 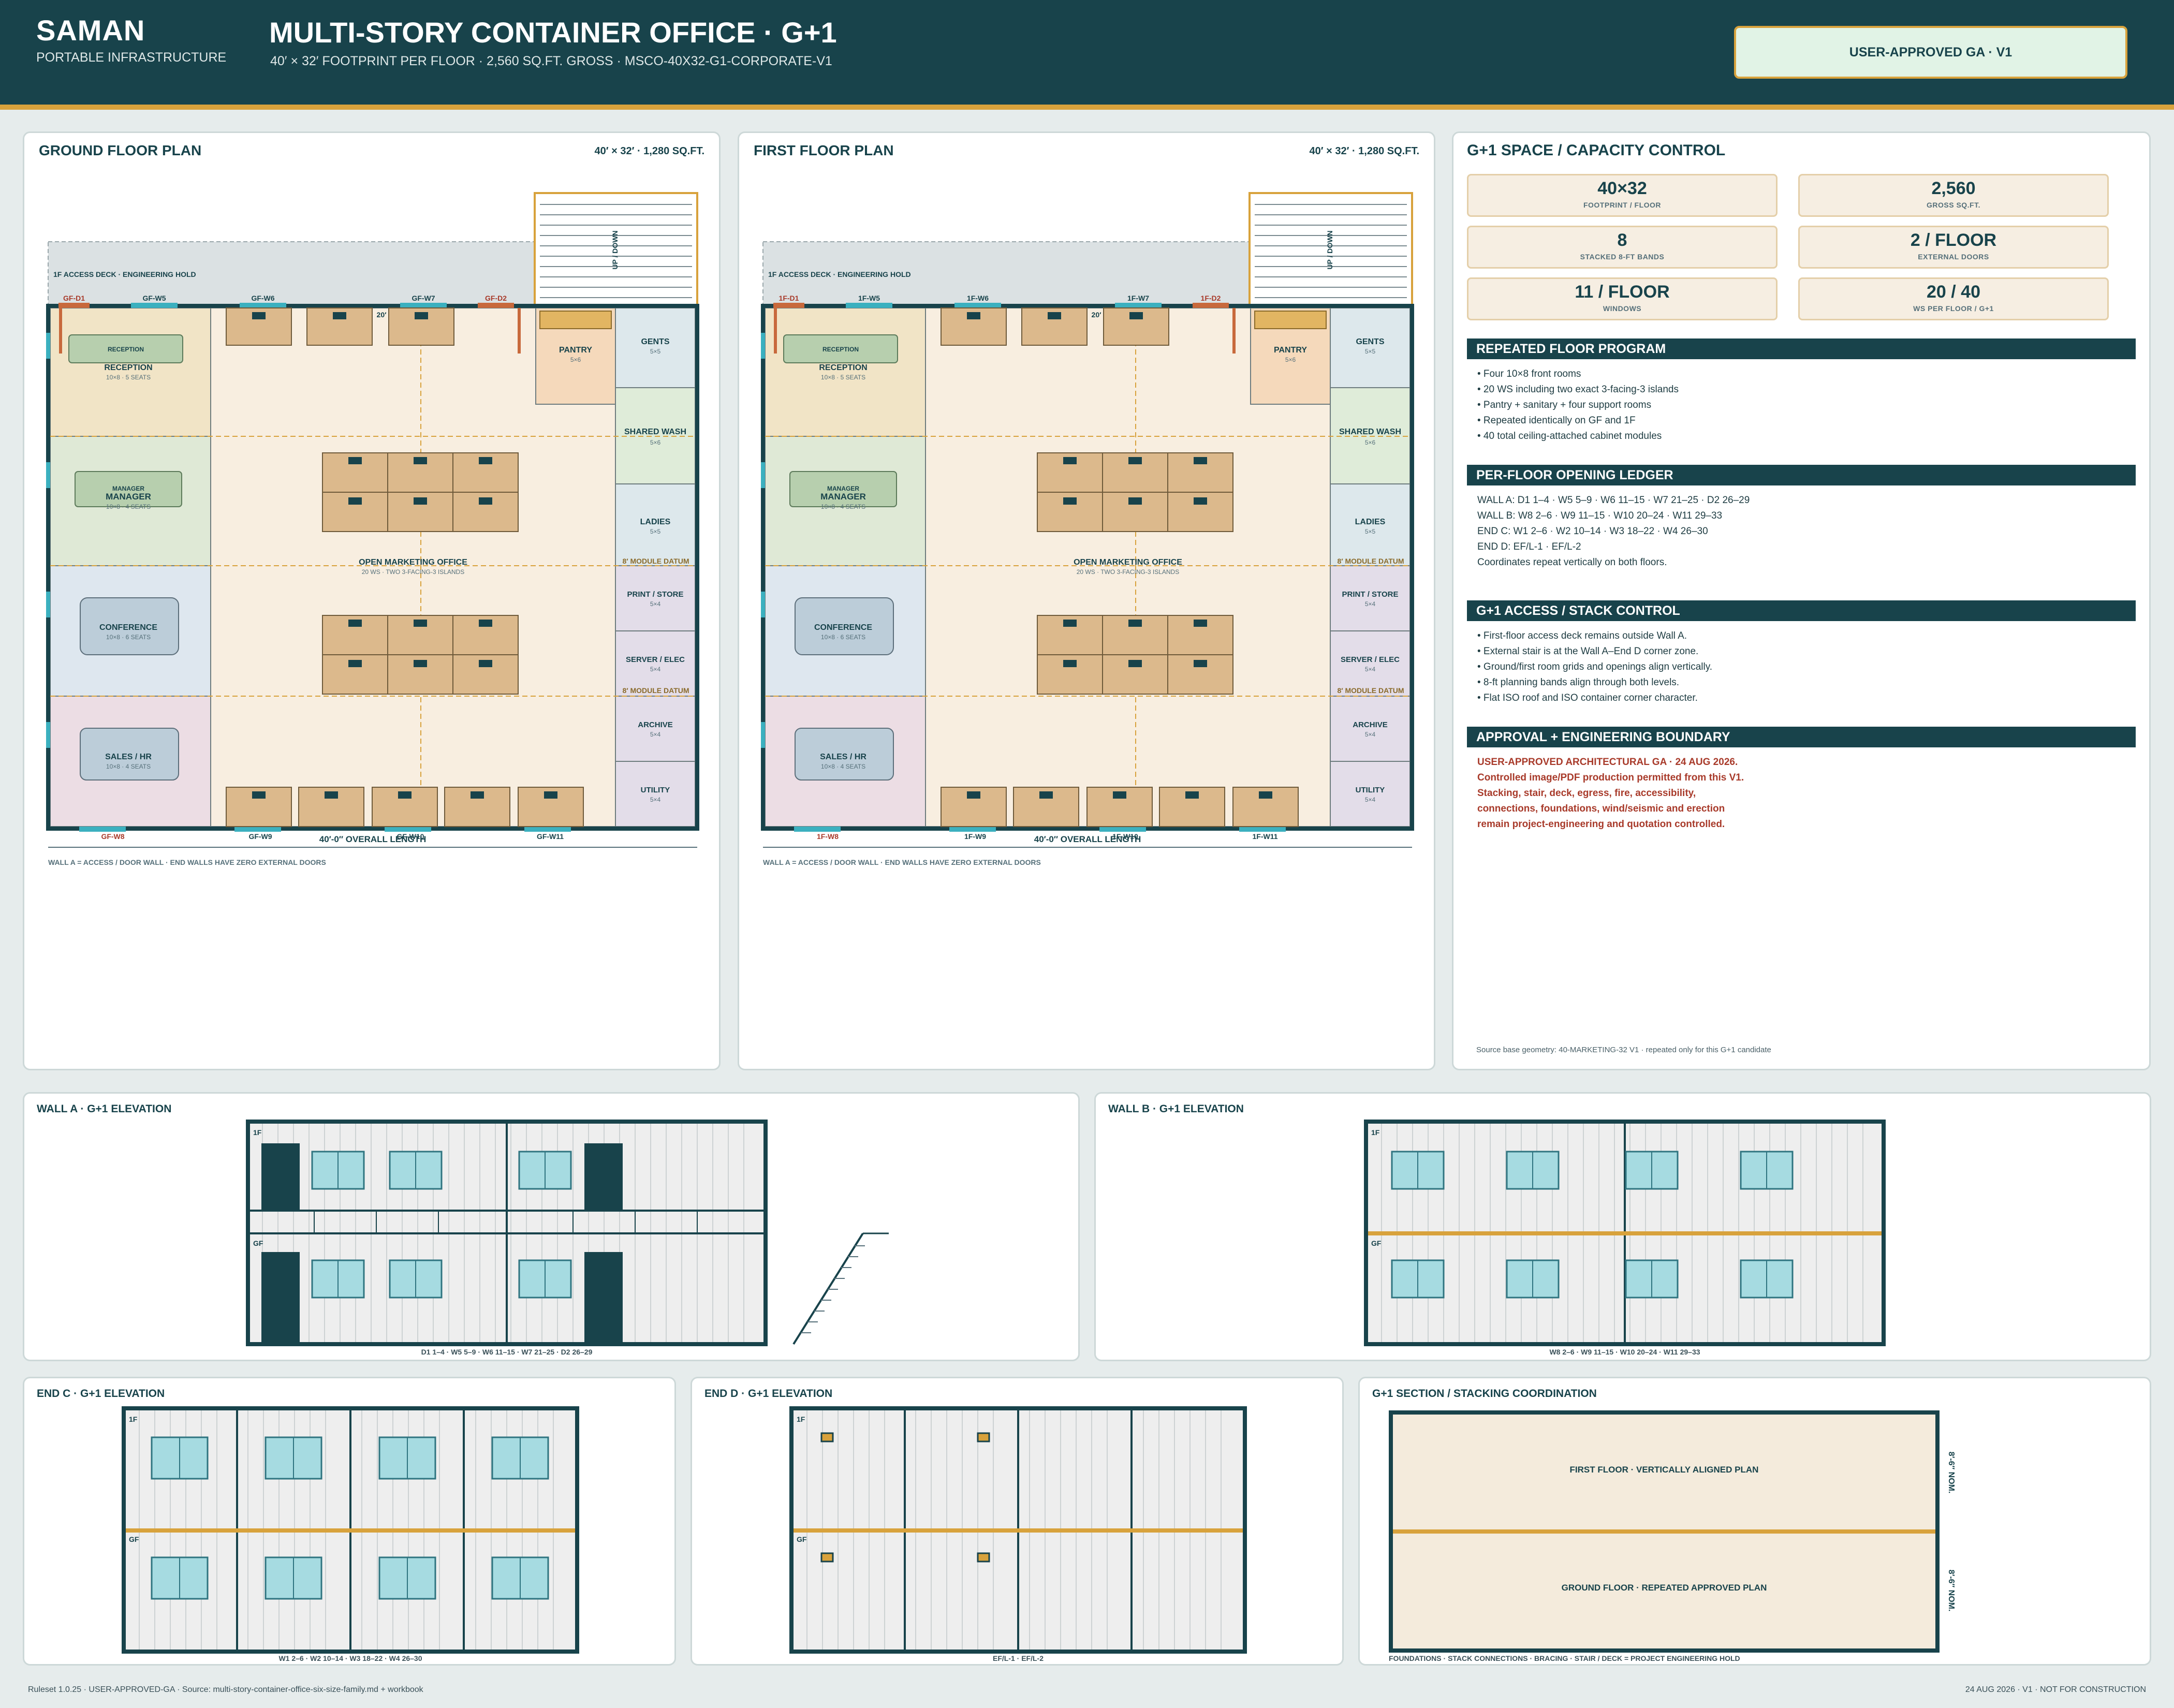 What do you see at coordinates (655, 432) in the screenshot?
I see `label-shared-wash: SHARED WASH` at bounding box center [655, 432].